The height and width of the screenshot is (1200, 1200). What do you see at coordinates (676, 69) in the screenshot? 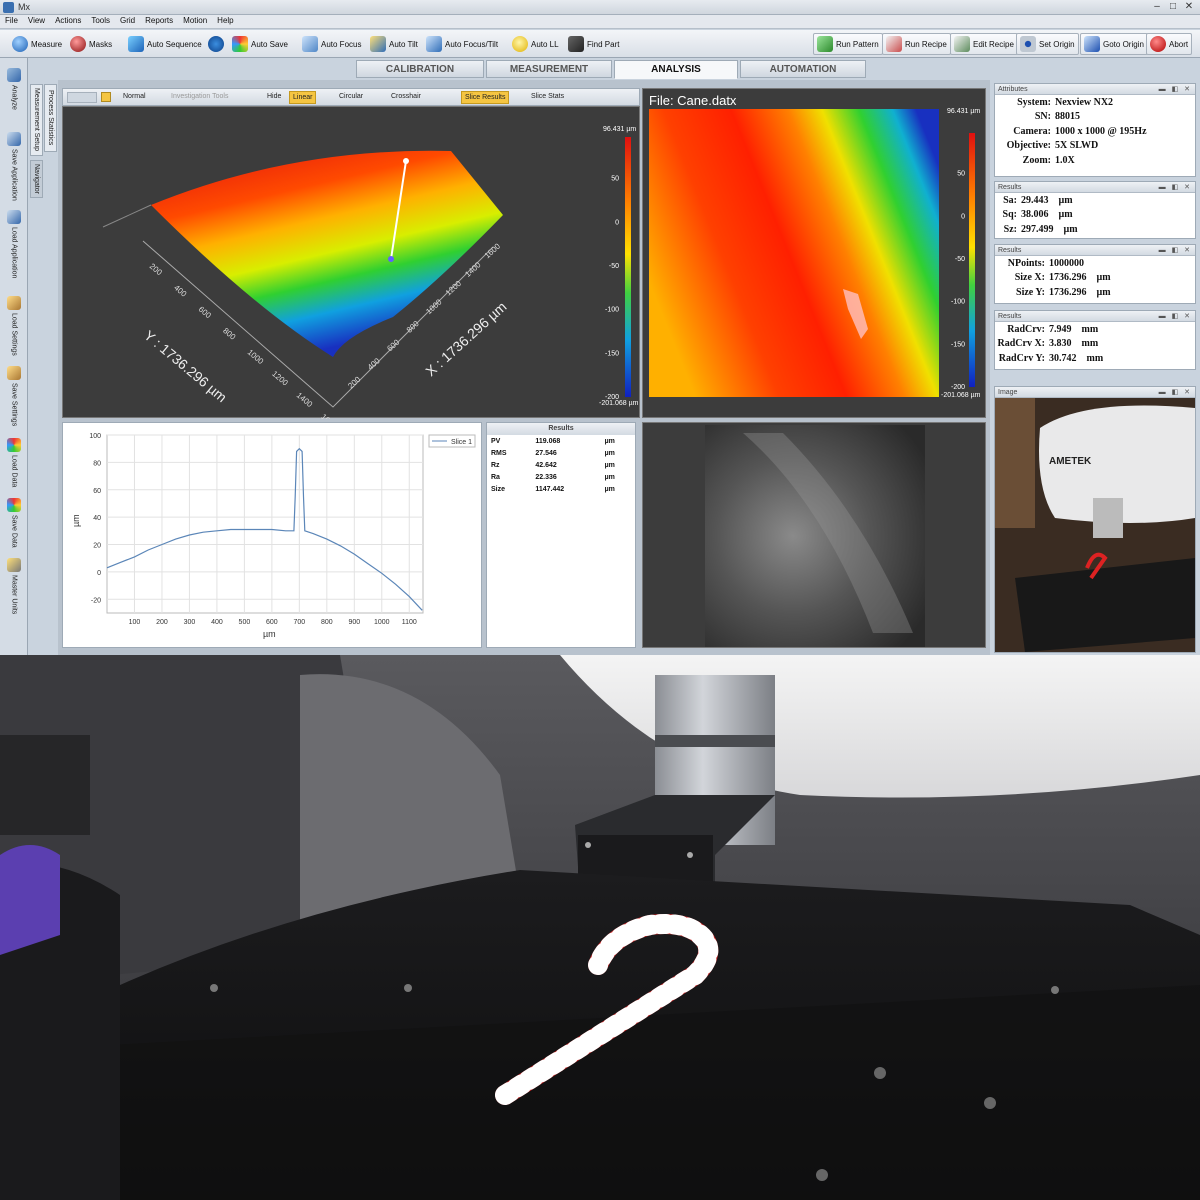
I see `tab-analysis: ANALYSIS` at bounding box center [676, 69].